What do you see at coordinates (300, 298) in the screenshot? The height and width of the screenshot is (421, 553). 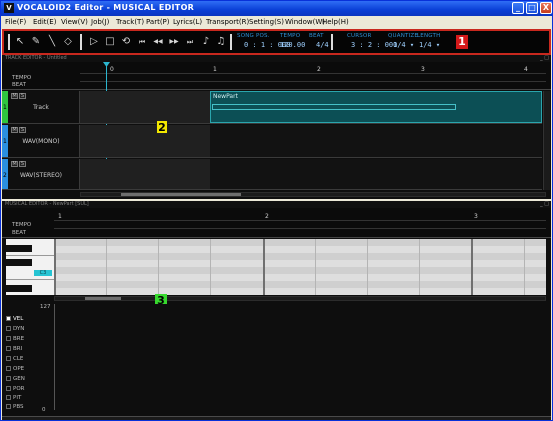 I see `piano-horizontal-scrollbar` at bounding box center [300, 298].